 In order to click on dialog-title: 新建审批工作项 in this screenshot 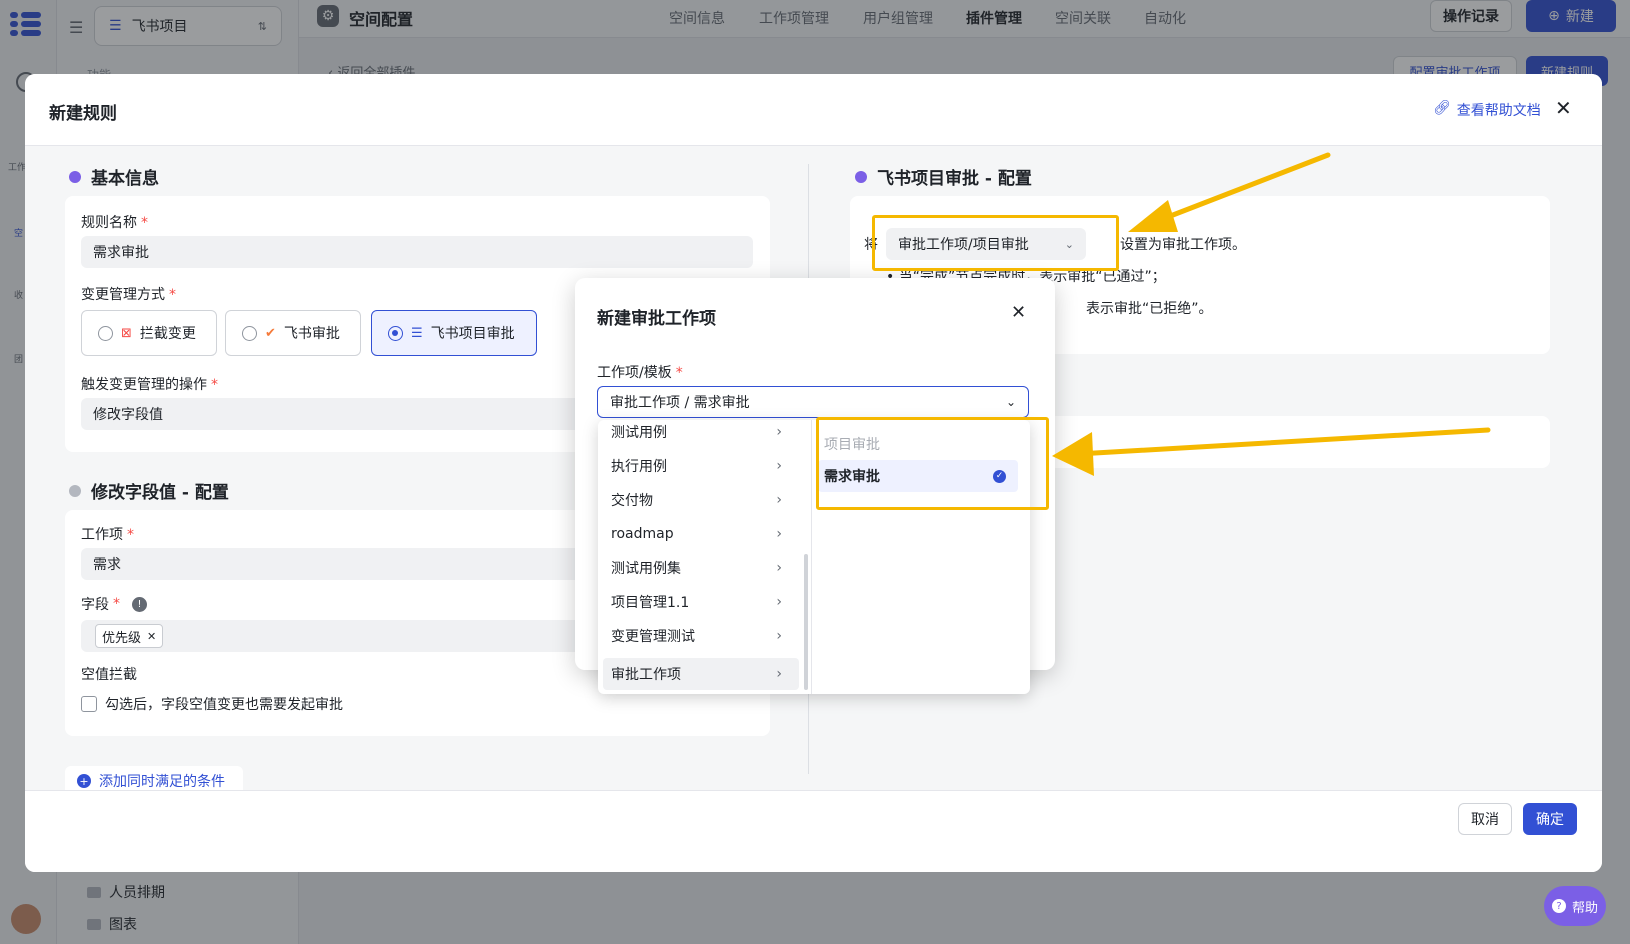, I will do `click(656, 319)`.